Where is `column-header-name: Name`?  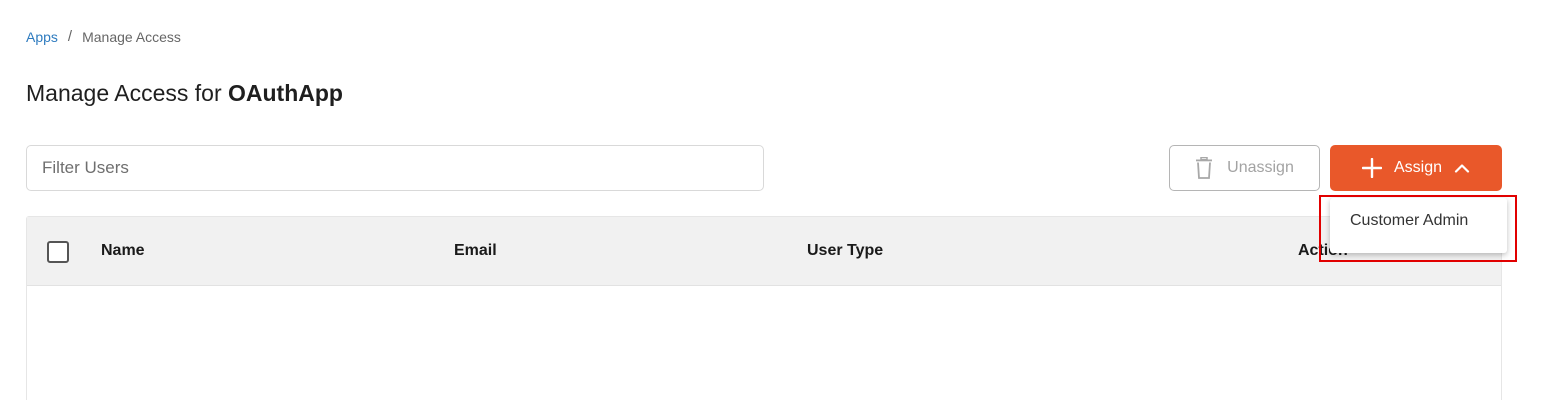
column-header-name: Name is located at coordinates (123, 251).